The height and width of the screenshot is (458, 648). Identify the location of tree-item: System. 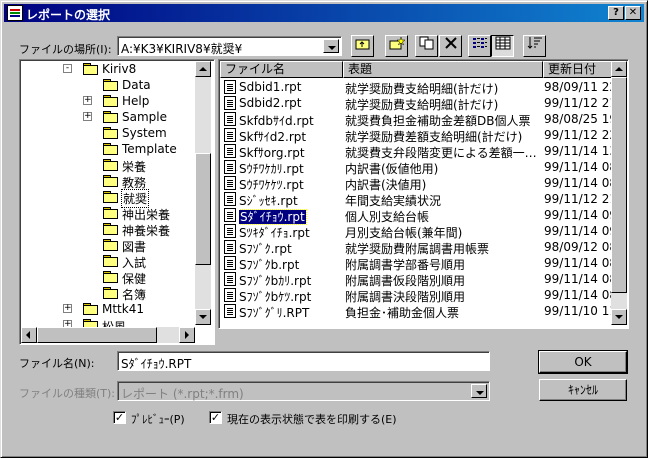
(108, 133).